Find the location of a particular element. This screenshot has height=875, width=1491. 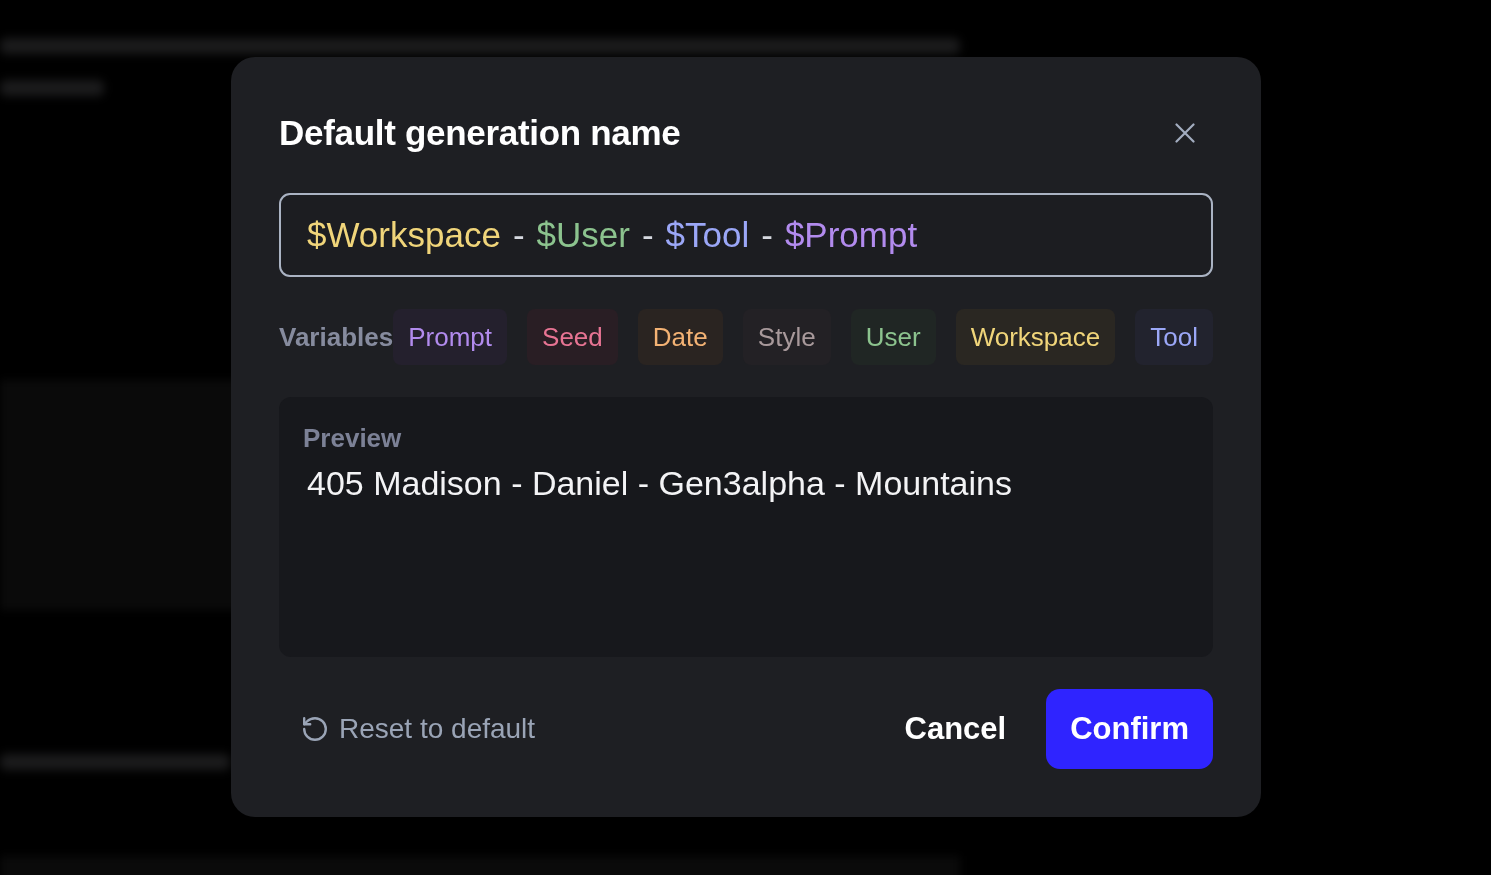

preview-label: Preview is located at coordinates (352, 438).